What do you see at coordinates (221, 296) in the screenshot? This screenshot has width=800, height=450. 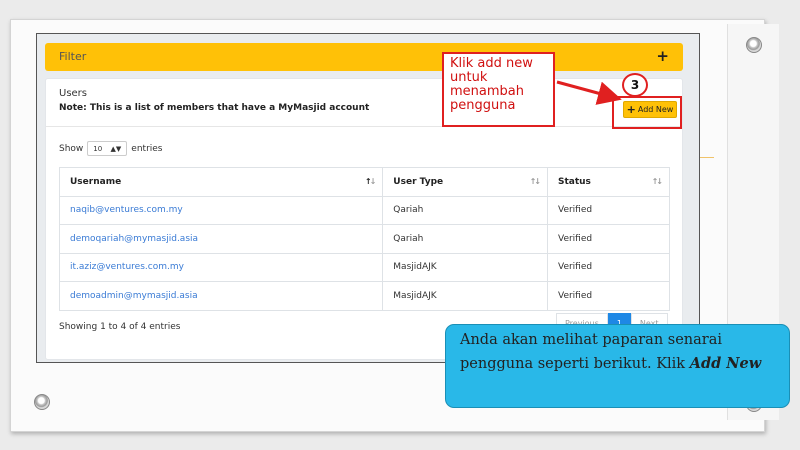 I see `username-link: demoadmin@mymasjid.asia` at bounding box center [221, 296].